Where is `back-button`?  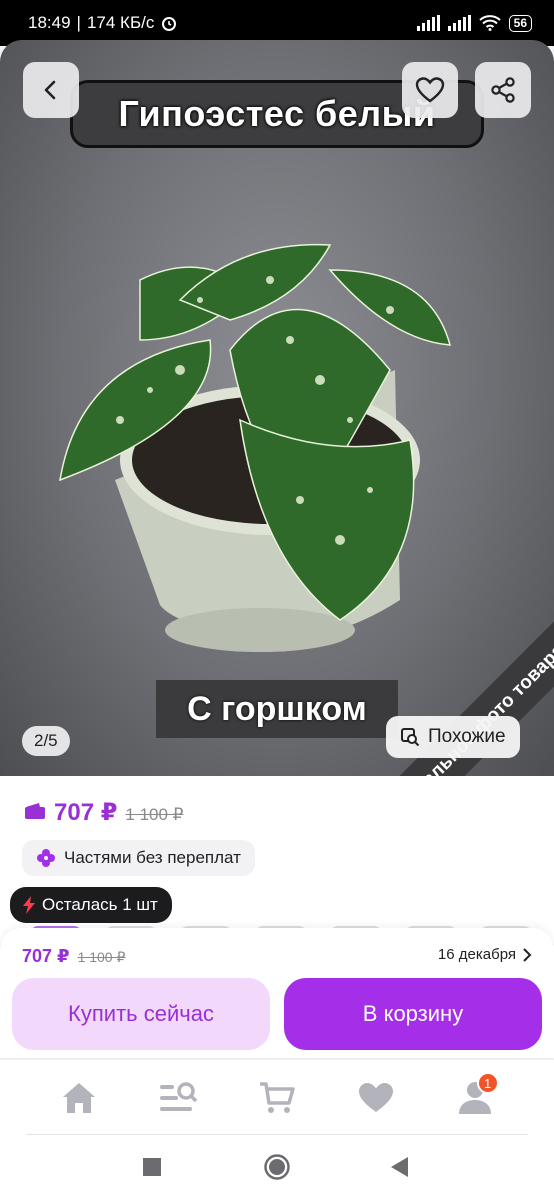
back-button is located at coordinates (51, 90).